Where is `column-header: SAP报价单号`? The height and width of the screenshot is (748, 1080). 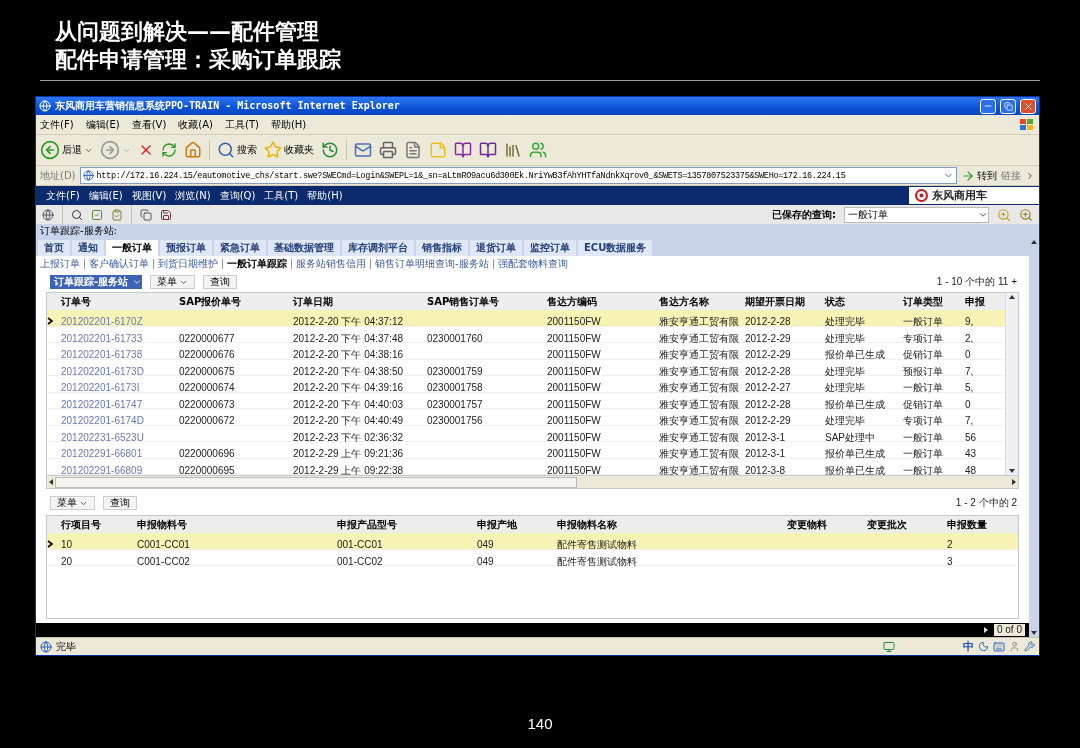
column-header: SAP报价单号 is located at coordinates (236, 301).